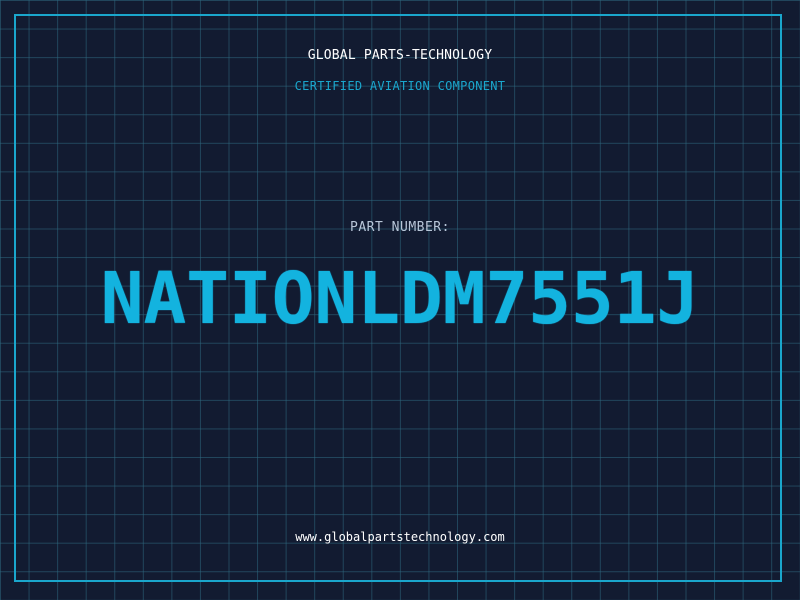 The image size is (800, 600). Describe the element at coordinates (400, 537) in the screenshot. I see `website-url: www.globalpartstechnology.com` at that location.